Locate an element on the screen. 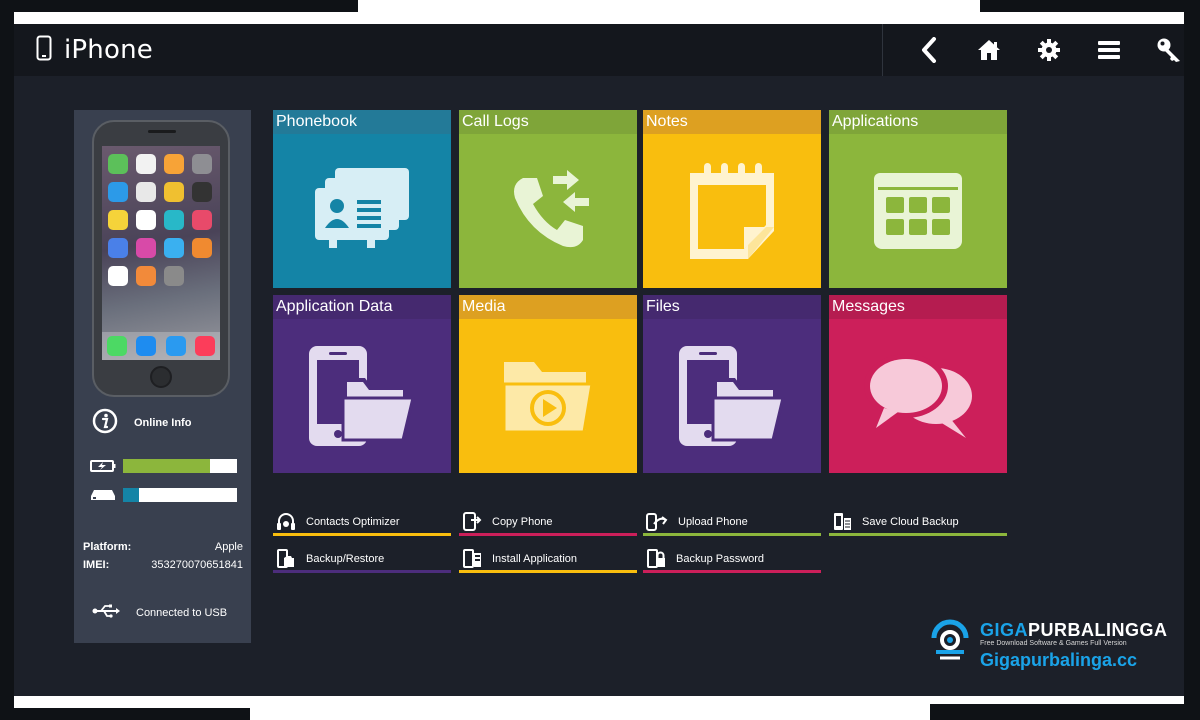 The height and width of the screenshot is (720, 1200). imei-value: 353270070651841 is located at coordinates (197, 565).